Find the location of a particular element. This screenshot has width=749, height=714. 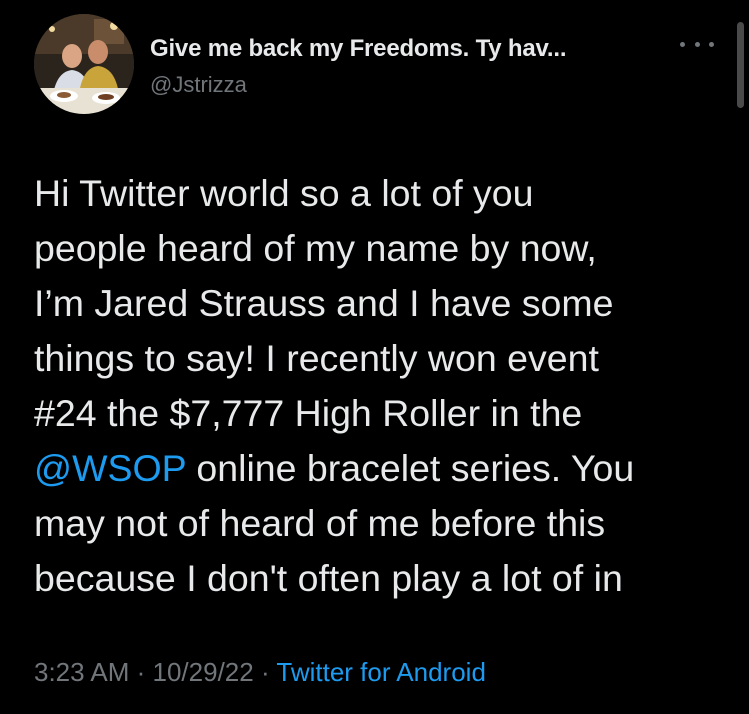

profile-photo is located at coordinates (84, 64).